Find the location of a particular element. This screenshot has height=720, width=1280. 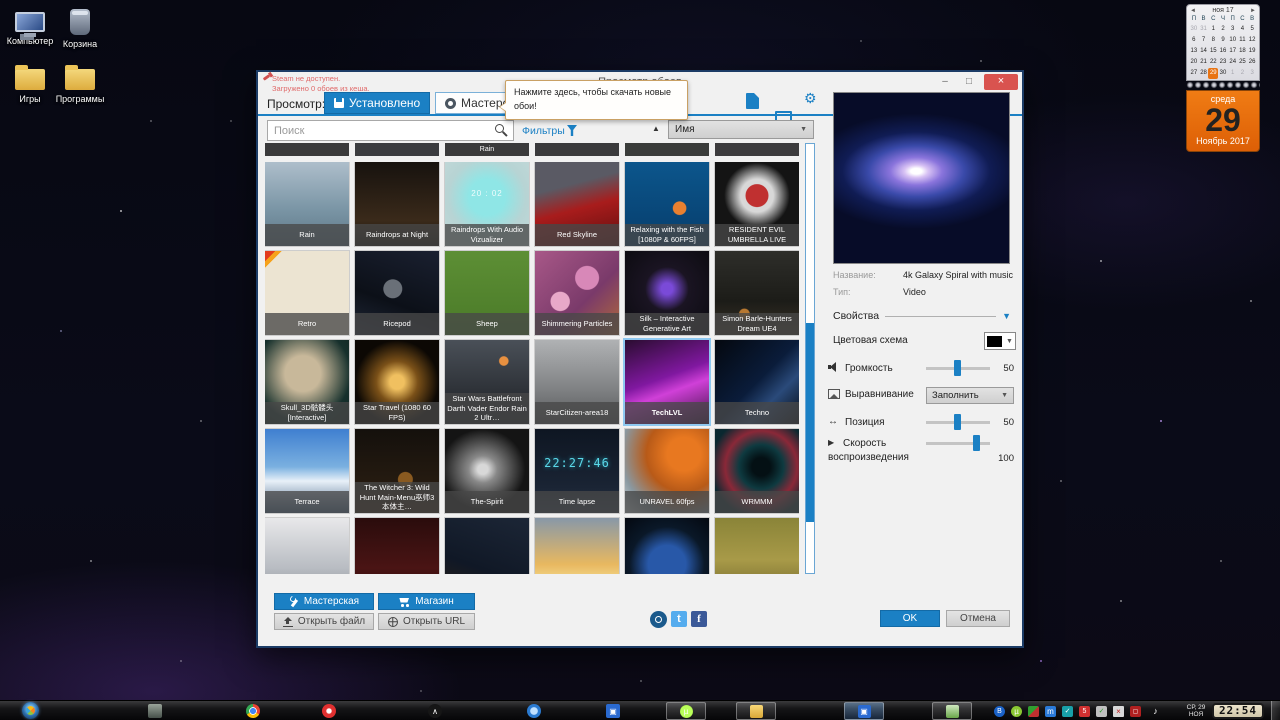

calendar-day: 15 is located at coordinates (1213, 51).